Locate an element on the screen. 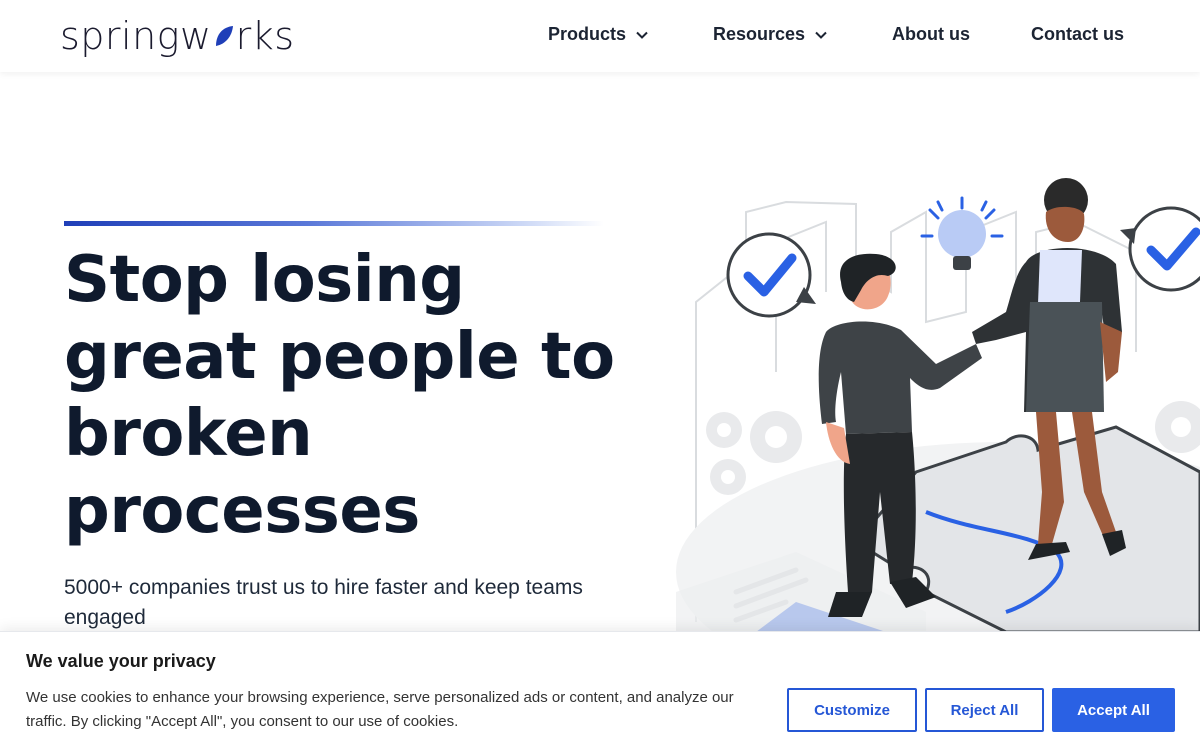 The width and height of the screenshot is (1200, 750). nav-products-label: Products is located at coordinates (587, 34).